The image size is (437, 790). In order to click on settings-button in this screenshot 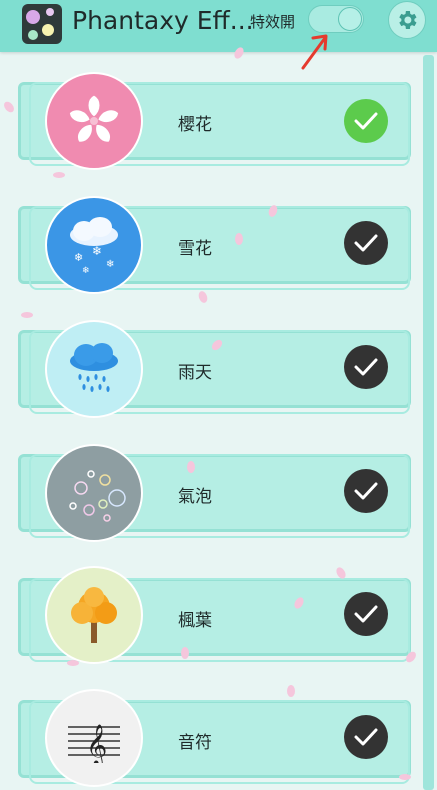, I will do `click(407, 20)`.